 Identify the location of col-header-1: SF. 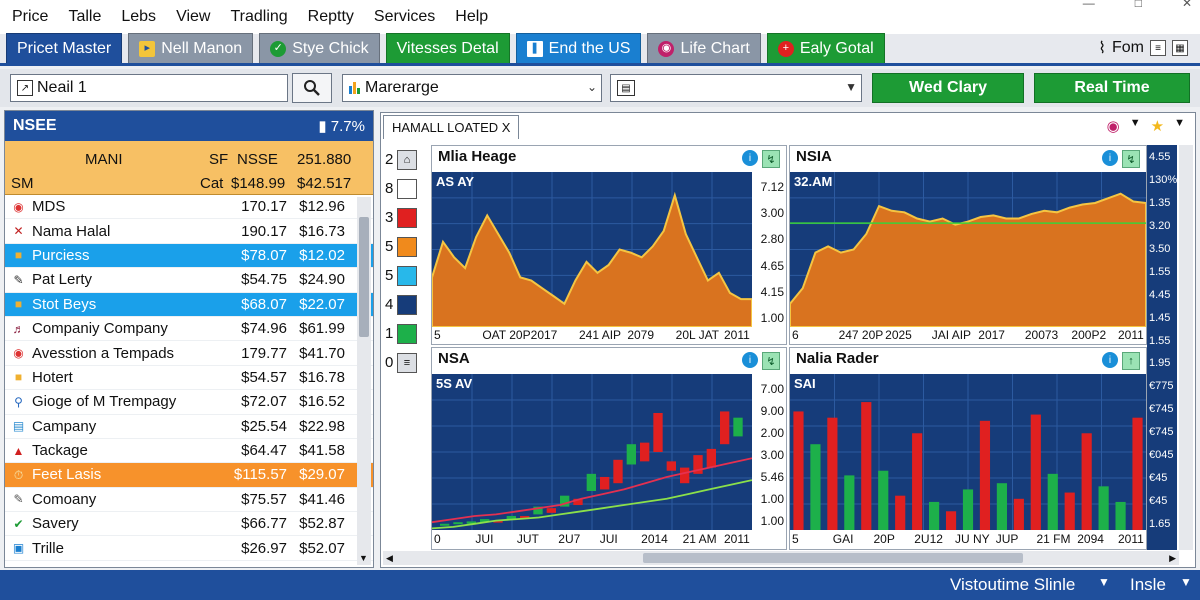
(218, 159).